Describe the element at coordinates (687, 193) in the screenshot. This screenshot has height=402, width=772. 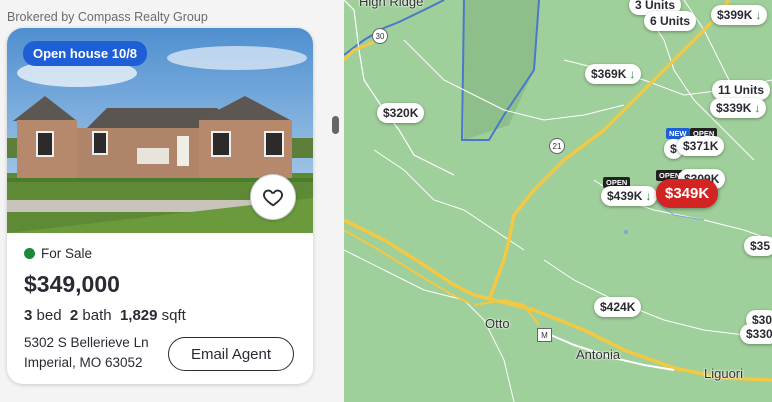
I see `selected-map-pin: $349K` at that location.